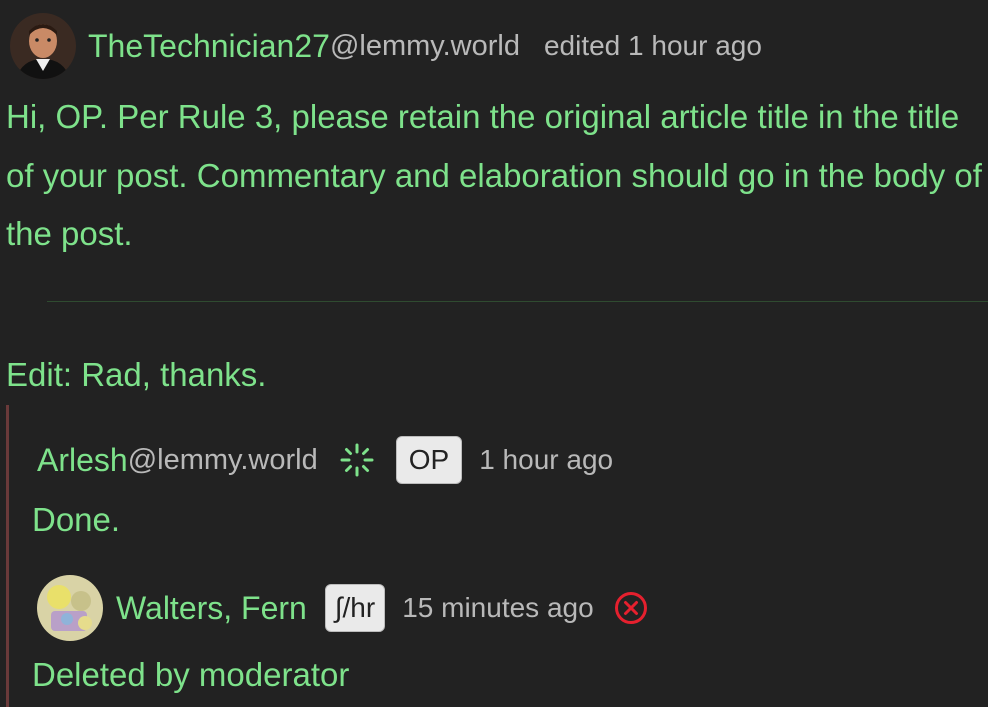  Describe the element at coordinates (209, 46) in the screenshot. I see `comment-author-username: TheTechnician27` at that location.